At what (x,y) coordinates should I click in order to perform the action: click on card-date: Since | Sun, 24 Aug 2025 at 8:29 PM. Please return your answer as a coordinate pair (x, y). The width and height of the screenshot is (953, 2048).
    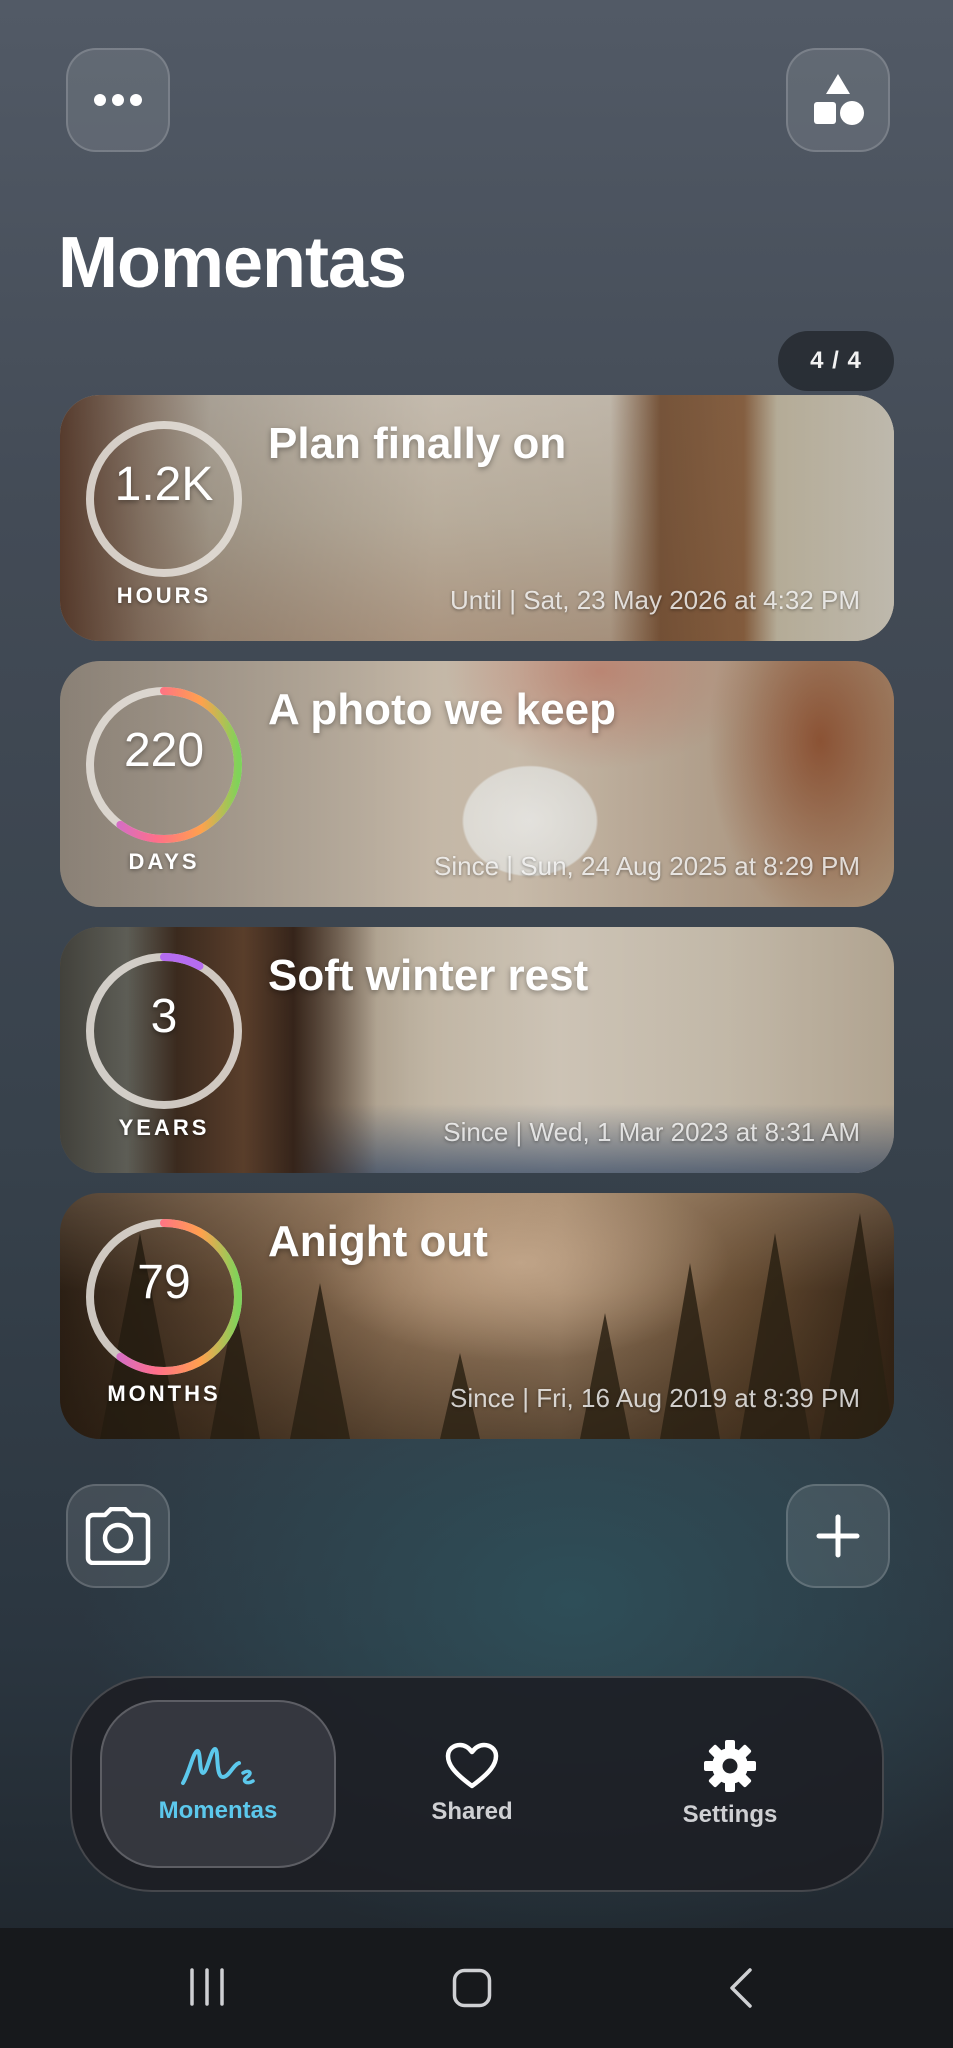
    Looking at the image, I should click on (647, 866).